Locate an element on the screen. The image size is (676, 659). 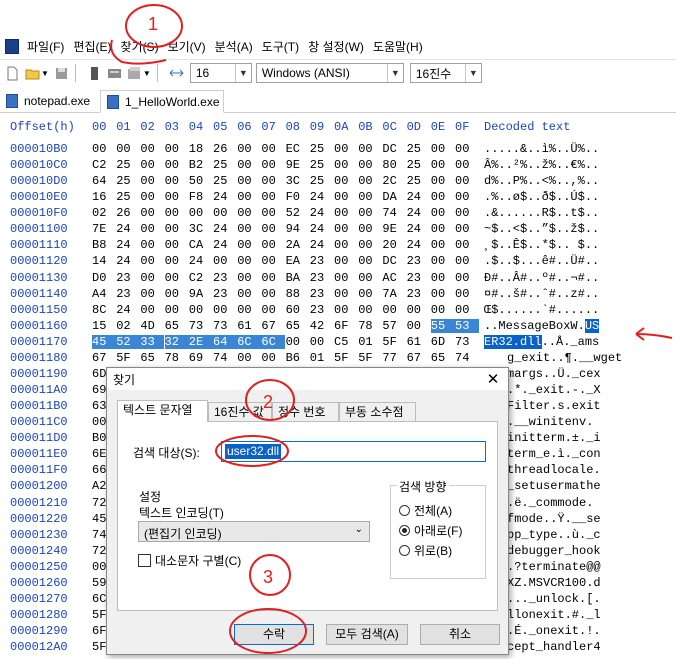
accept-button: 수락 is located at coordinates (274, 634).